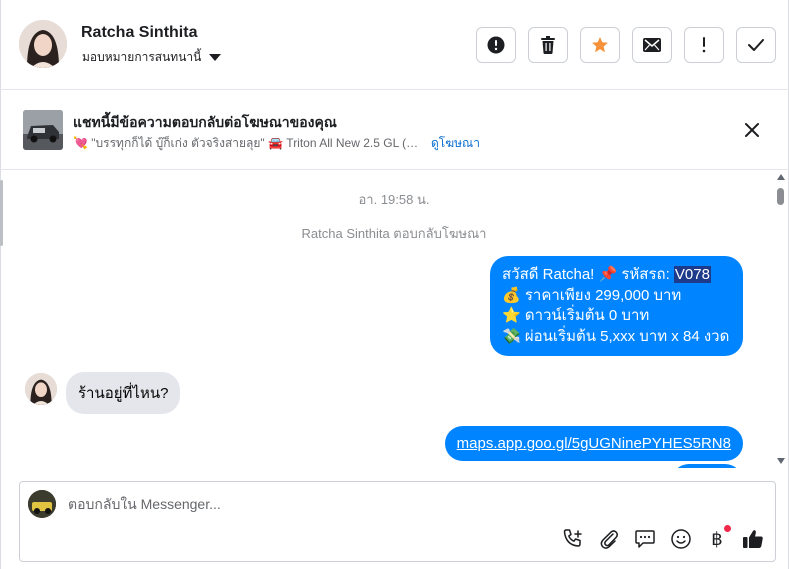 The height and width of the screenshot is (569, 789). What do you see at coordinates (727, 528) in the screenshot?
I see `notification-dot` at bounding box center [727, 528].